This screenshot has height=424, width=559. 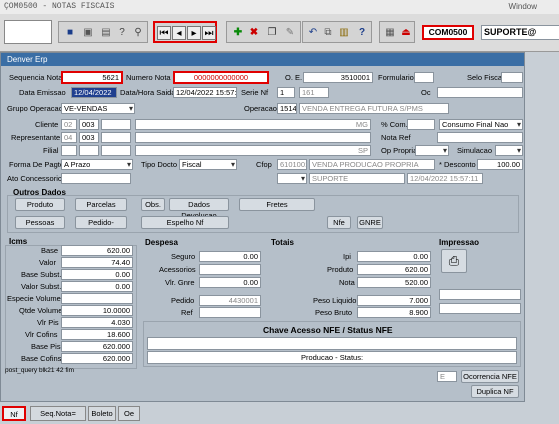 I want to click on produto-total-field: 620.00, so click(x=394, y=269).